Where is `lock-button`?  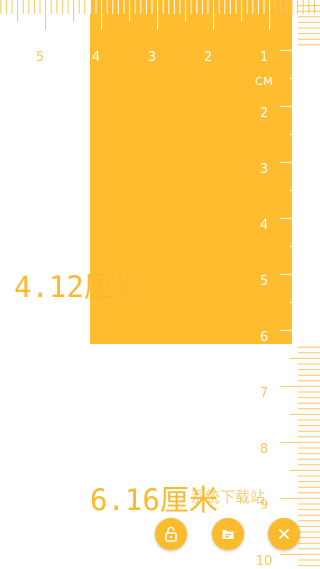 lock-button is located at coordinates (171, 534).